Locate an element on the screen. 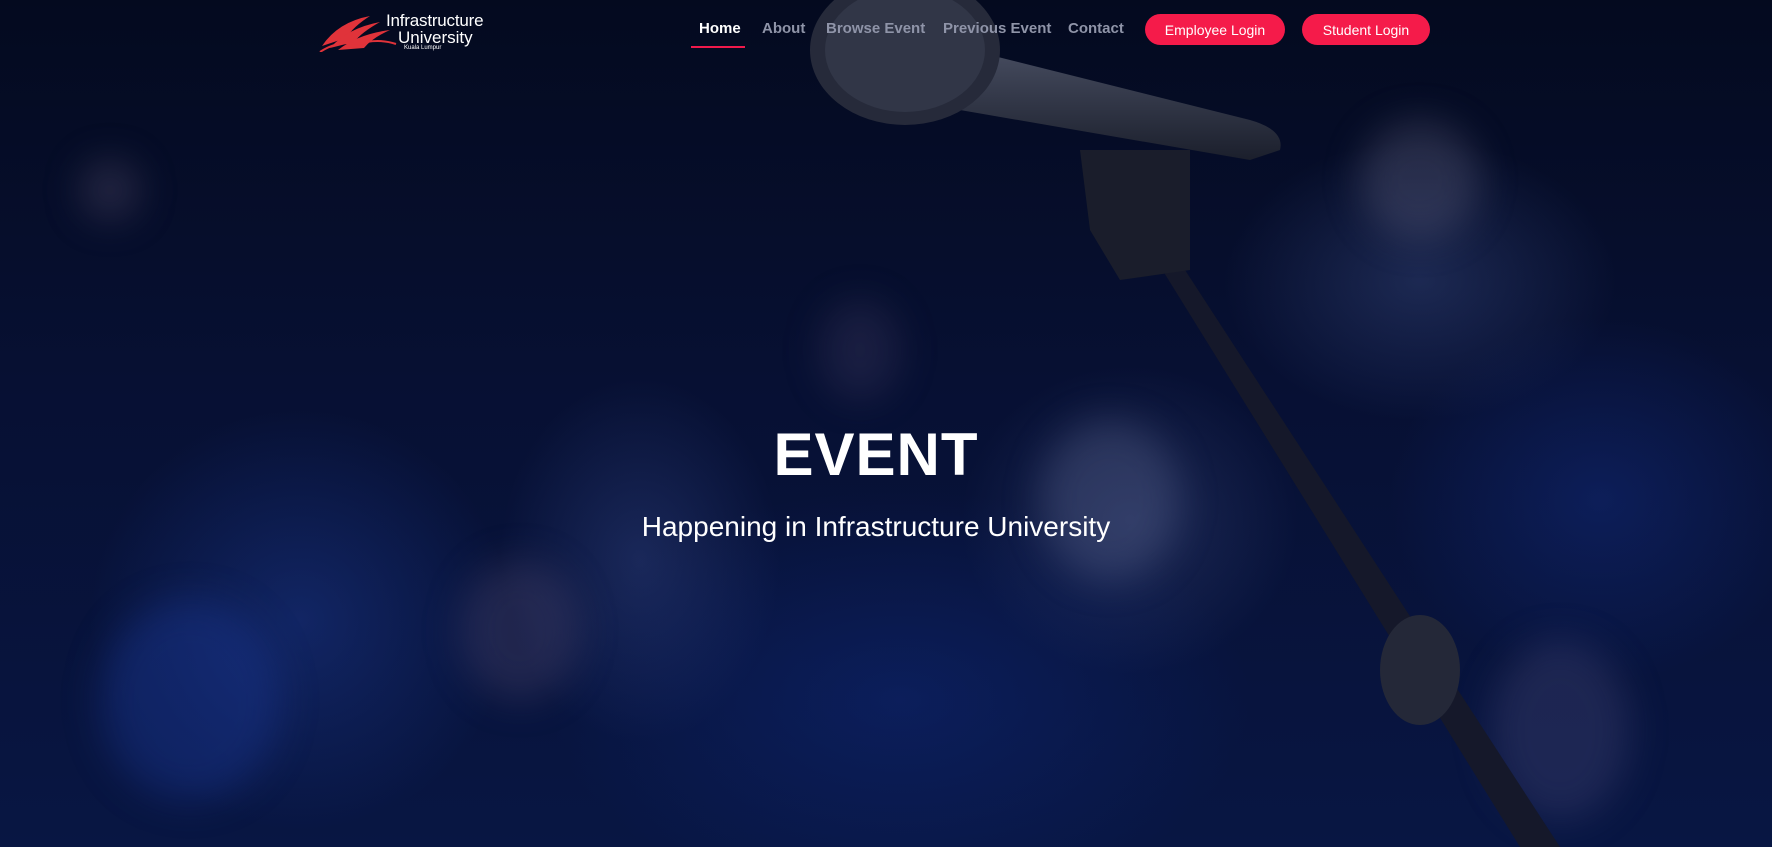 The height and width of the screenshot is (847, 1772). university-logo: Infrastructure University Kuala Lumpur is located at coordinates (401, 31).